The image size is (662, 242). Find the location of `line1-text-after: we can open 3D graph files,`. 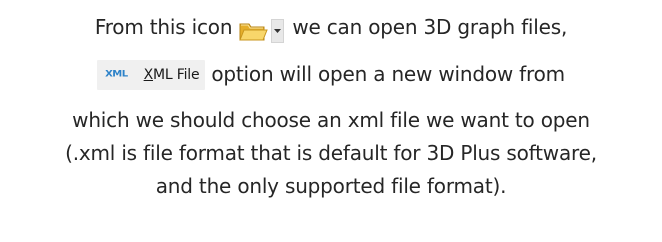

line1-text-after: we can open 3D graph files, is located at coordinates (430, 27).